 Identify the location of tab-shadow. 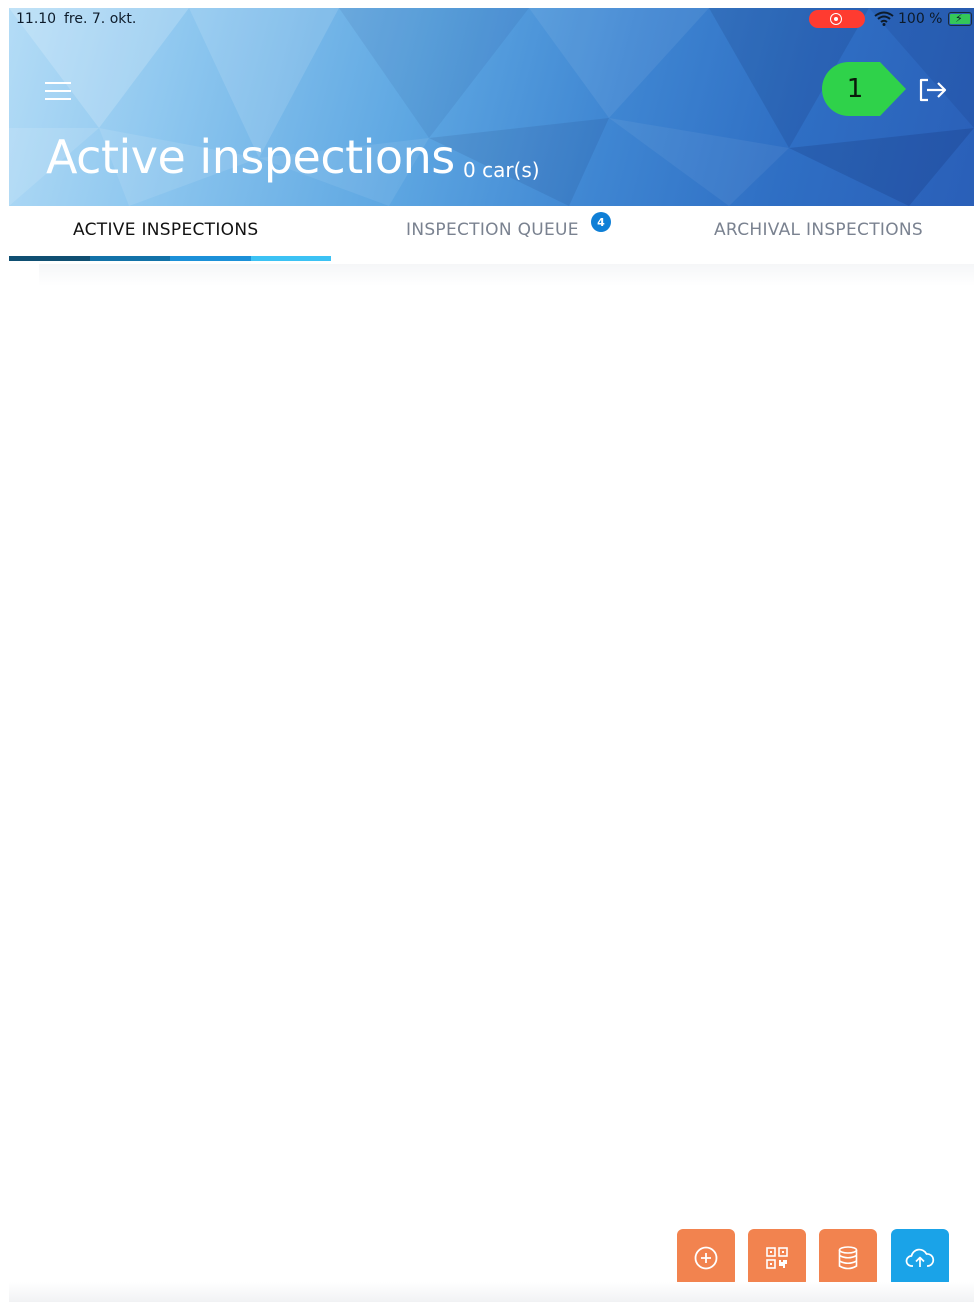
(506, 275).